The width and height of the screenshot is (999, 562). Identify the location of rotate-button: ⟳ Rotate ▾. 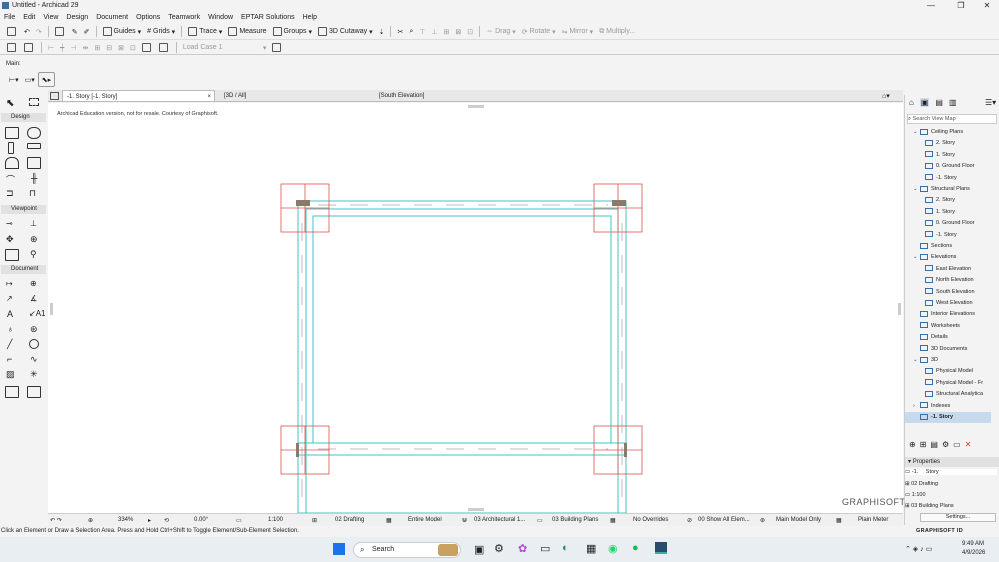
(539, 31).